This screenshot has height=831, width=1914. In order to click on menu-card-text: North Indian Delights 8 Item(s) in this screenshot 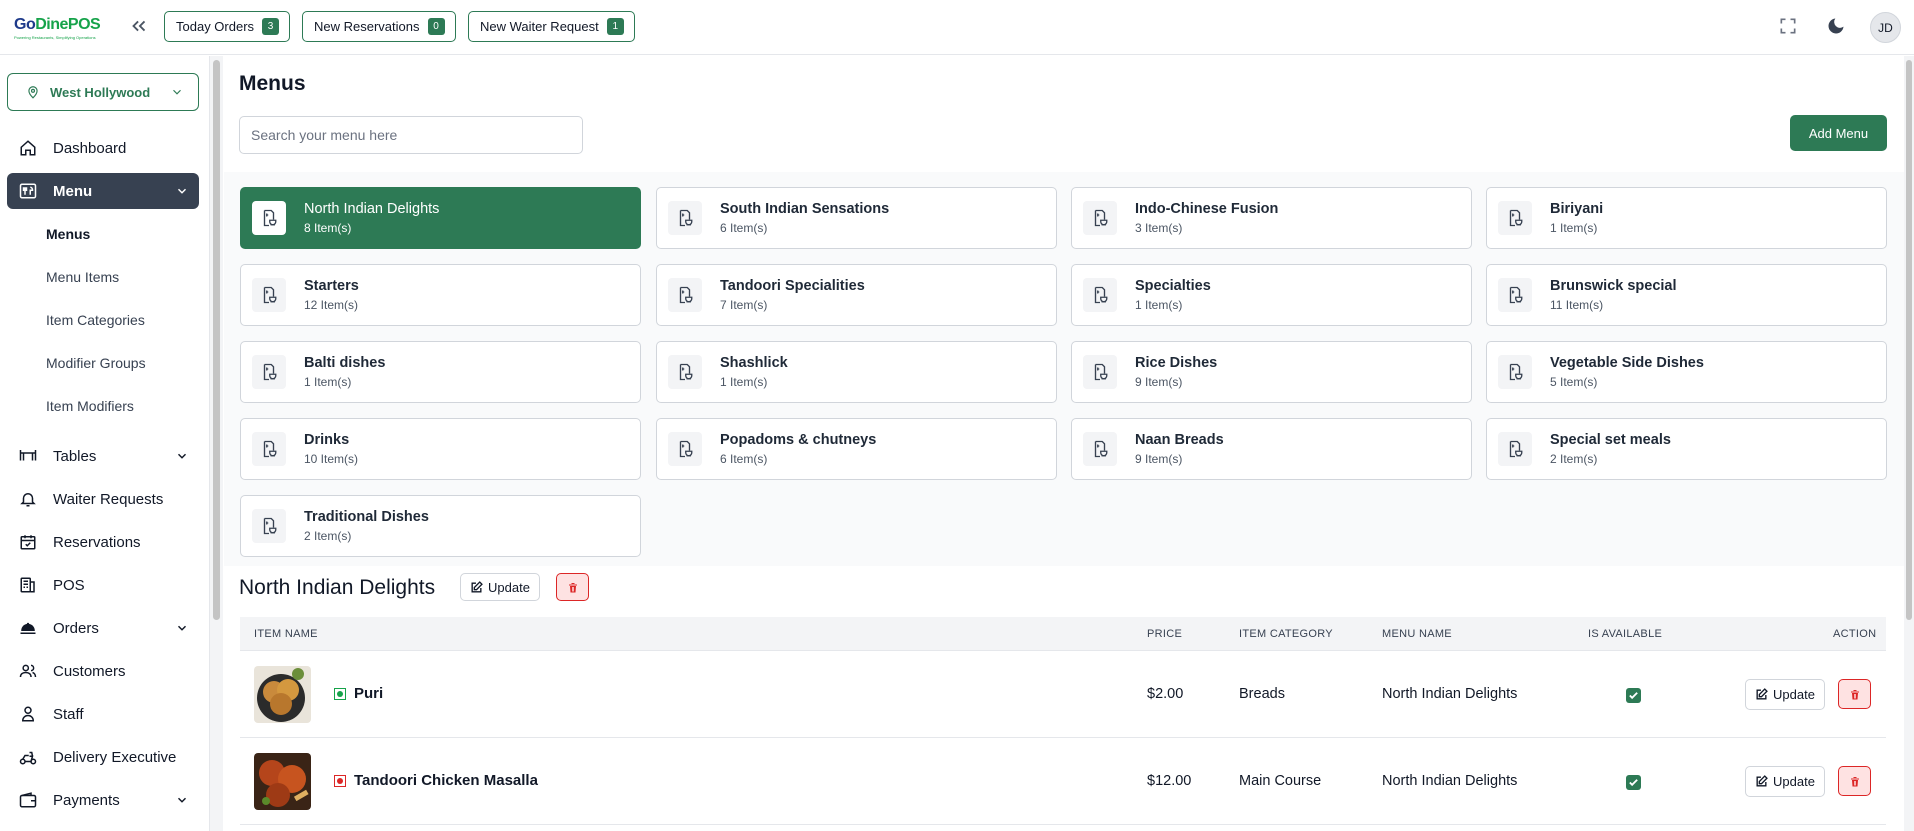, I will do `click(371, 218)`.